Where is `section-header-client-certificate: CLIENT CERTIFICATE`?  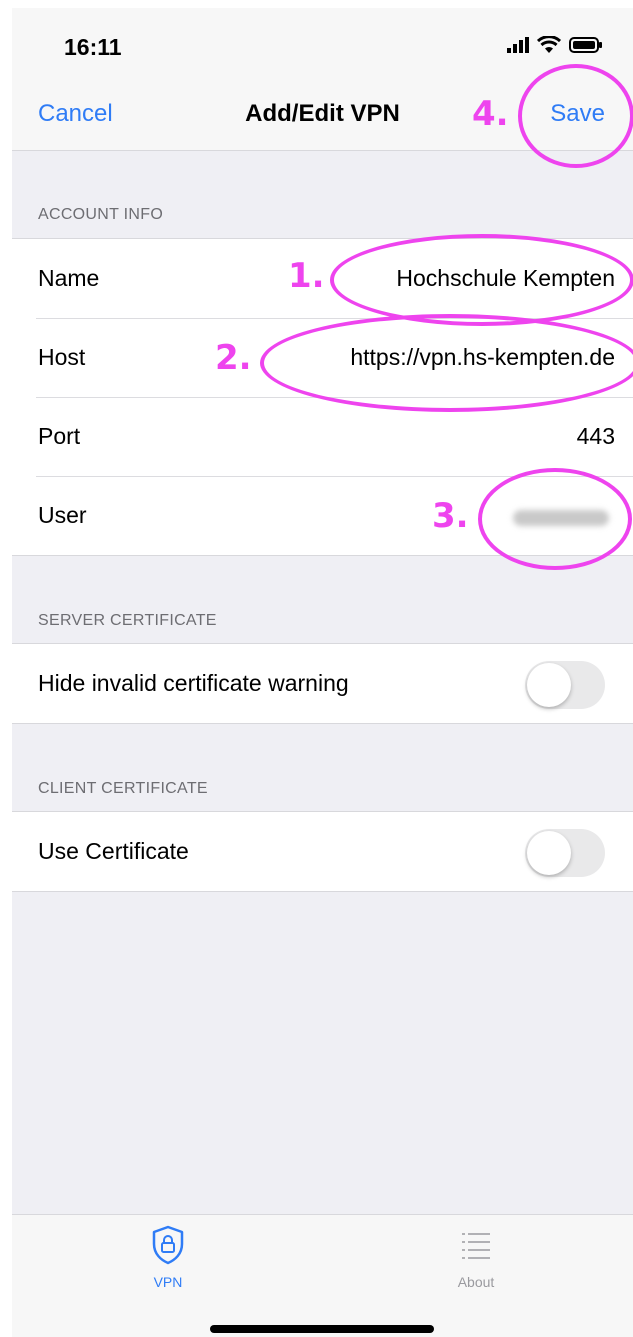
section-header-client-certificate: CLIENT CERTIFICATE is located at coordinates (123, 788).